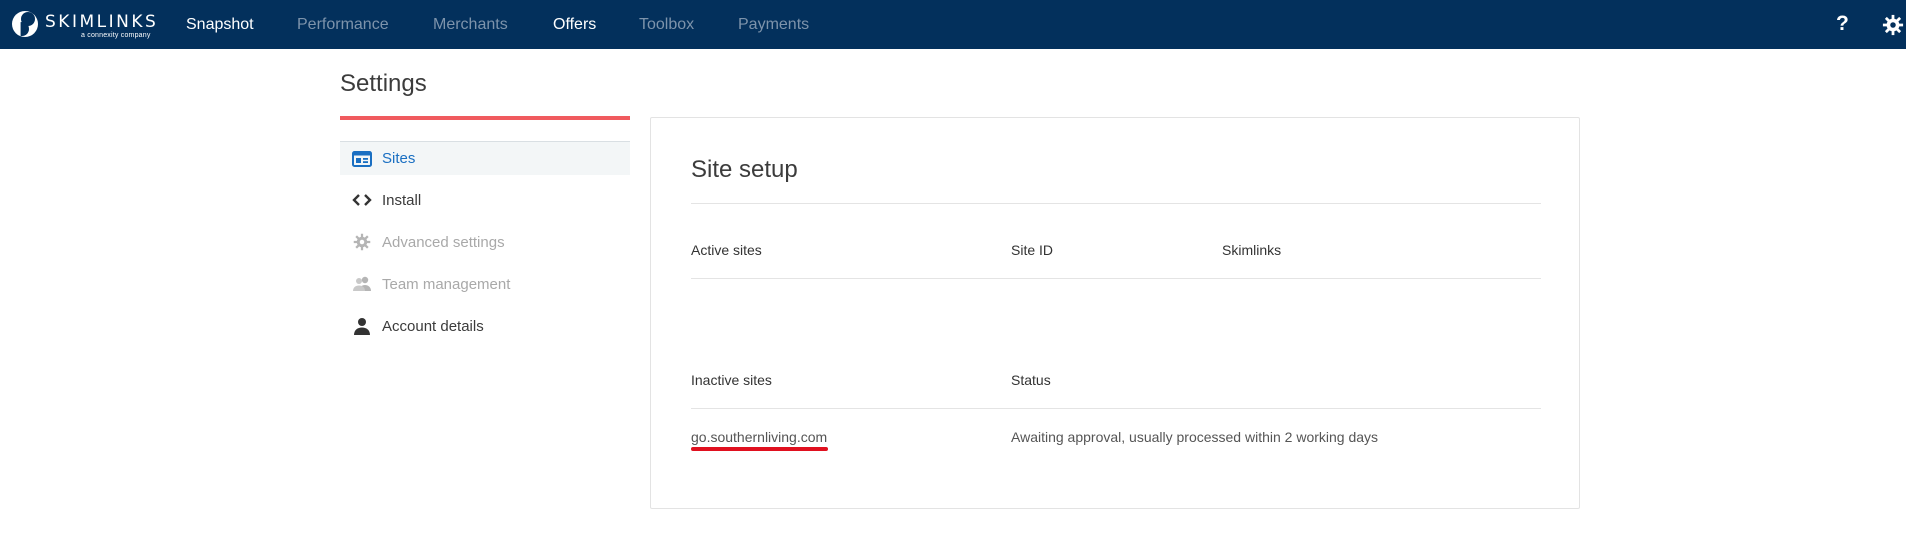 The height and width of the screenshot is (538, 1906). I want to click on sidebar-item-sites: Sites, so click(485, 158).